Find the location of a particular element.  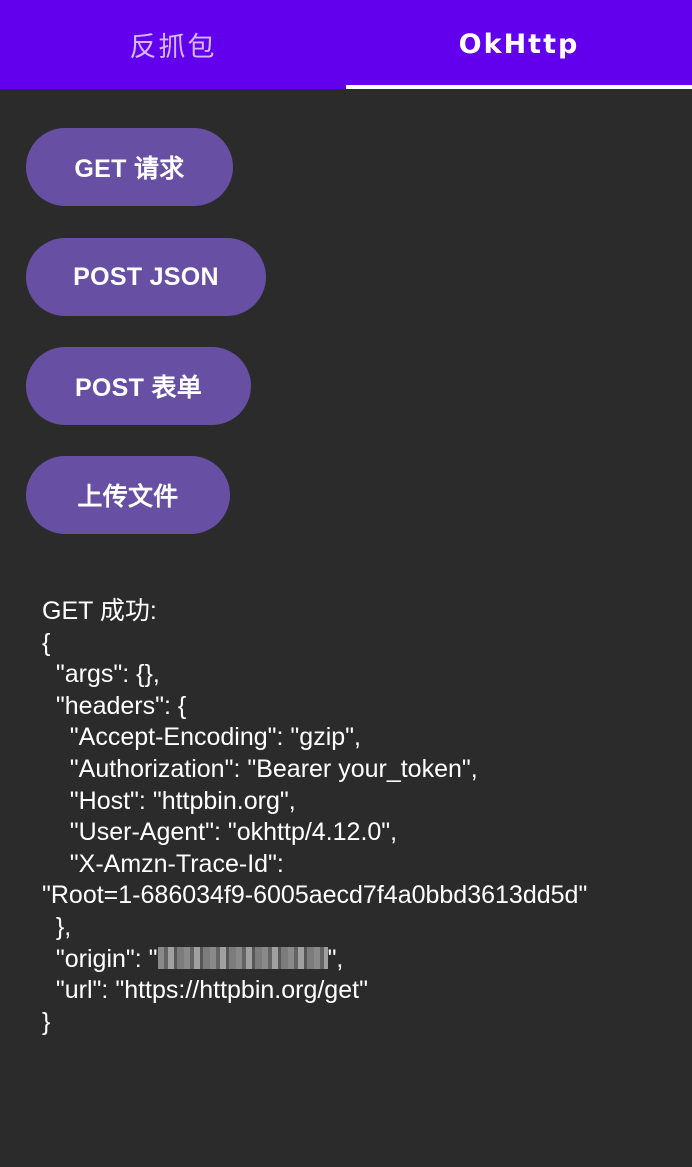

response-line: "Host": "httpbin.org", is located at coordinates (169, 800).